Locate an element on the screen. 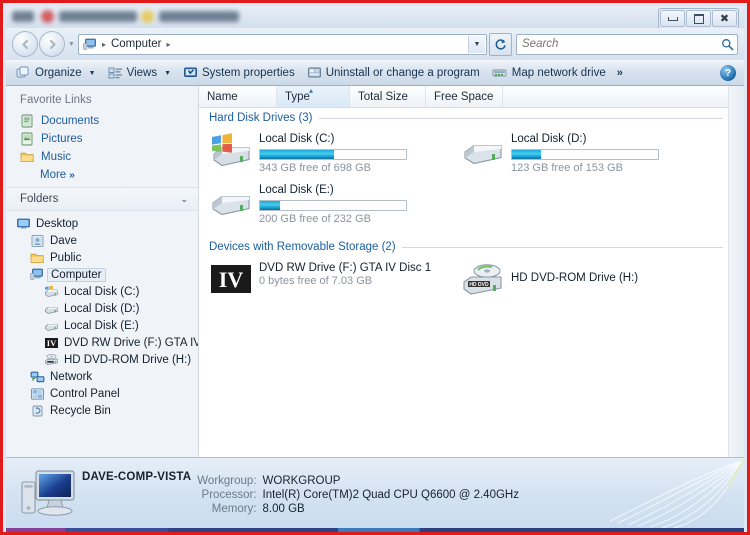  drive-tile: Local Disk (E:) 200 GB free of 232 GB is located at coordinates (333, 205).